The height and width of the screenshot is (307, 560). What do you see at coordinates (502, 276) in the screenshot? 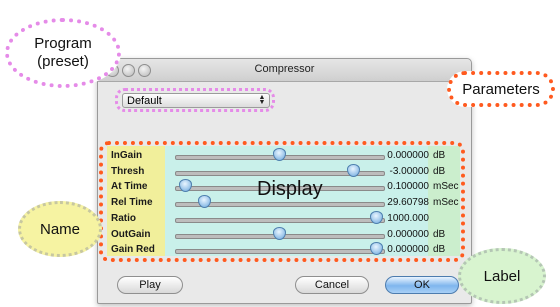
I see `label-annotation: Label` at bounding box center [502, 276].